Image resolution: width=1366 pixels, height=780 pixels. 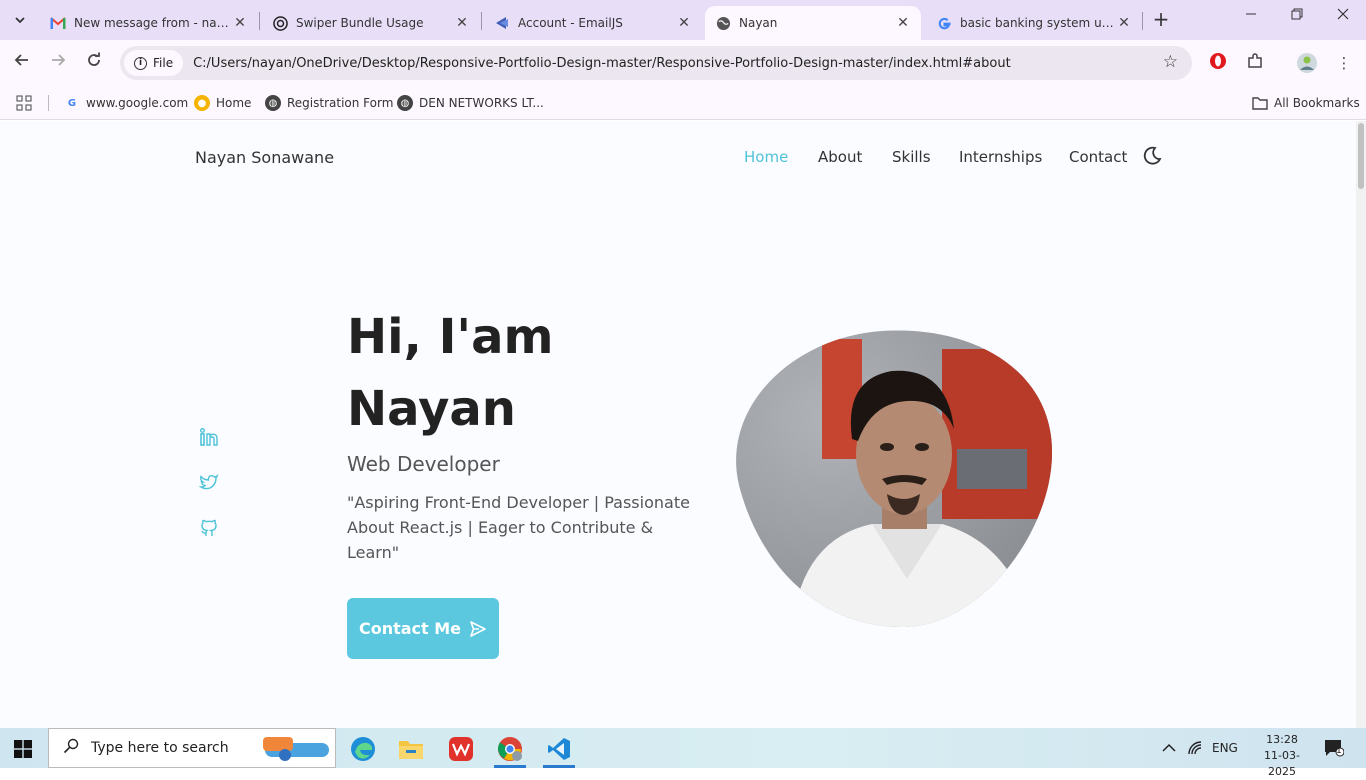 What do you see at coordinates (1344, 64) in the screenshot?
I see `menu-kebab-icon: ⋮` at bounding box center [1344, 64].